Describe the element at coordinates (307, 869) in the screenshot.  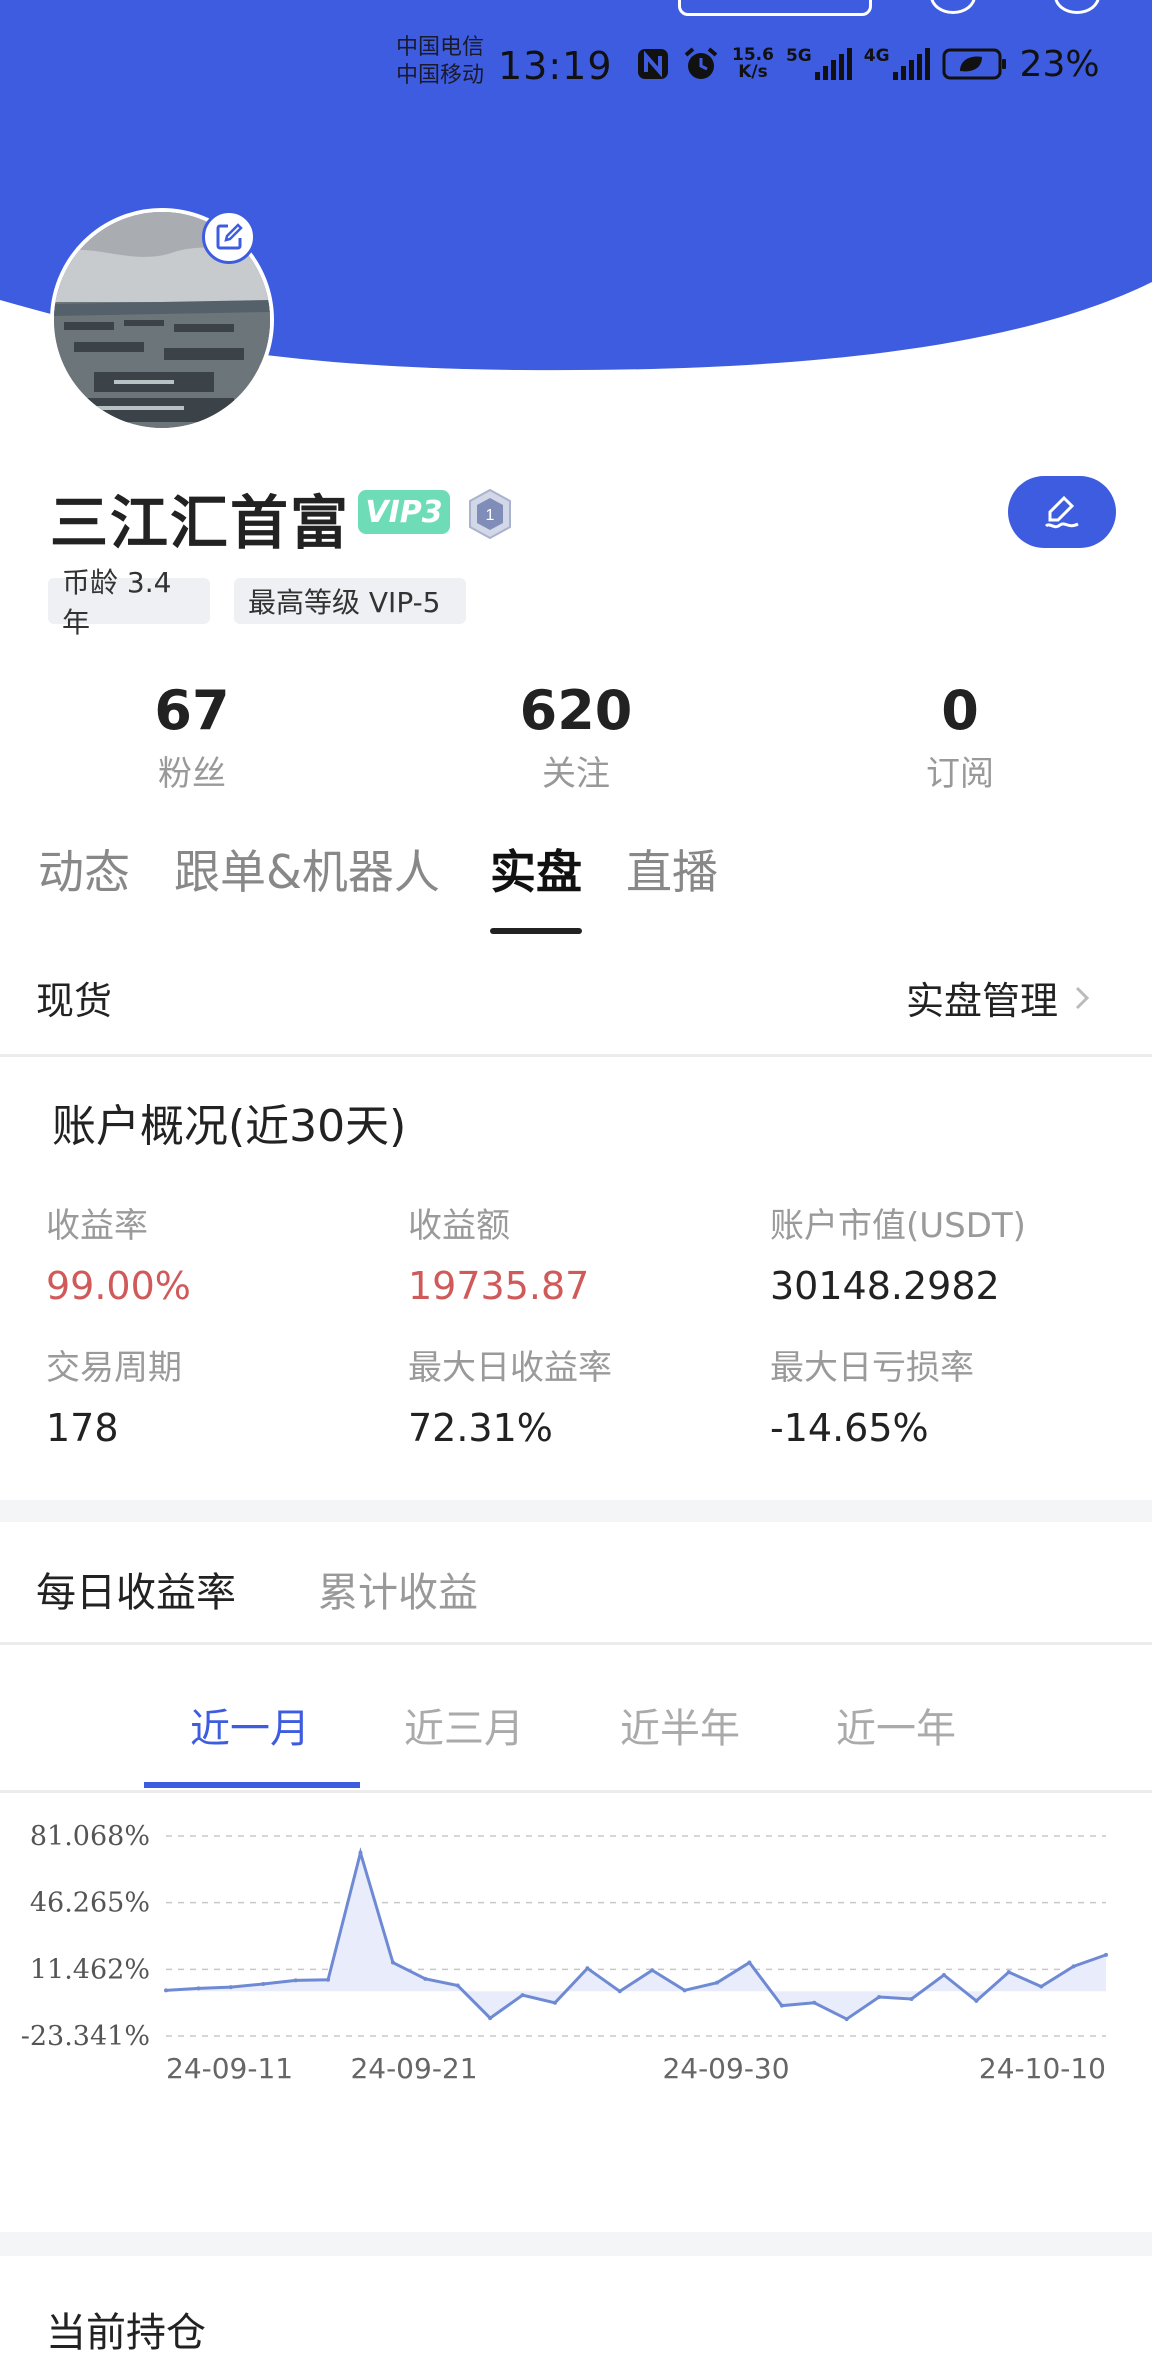
I see `tab-copy-trading: 跟单&机器人` at that location.